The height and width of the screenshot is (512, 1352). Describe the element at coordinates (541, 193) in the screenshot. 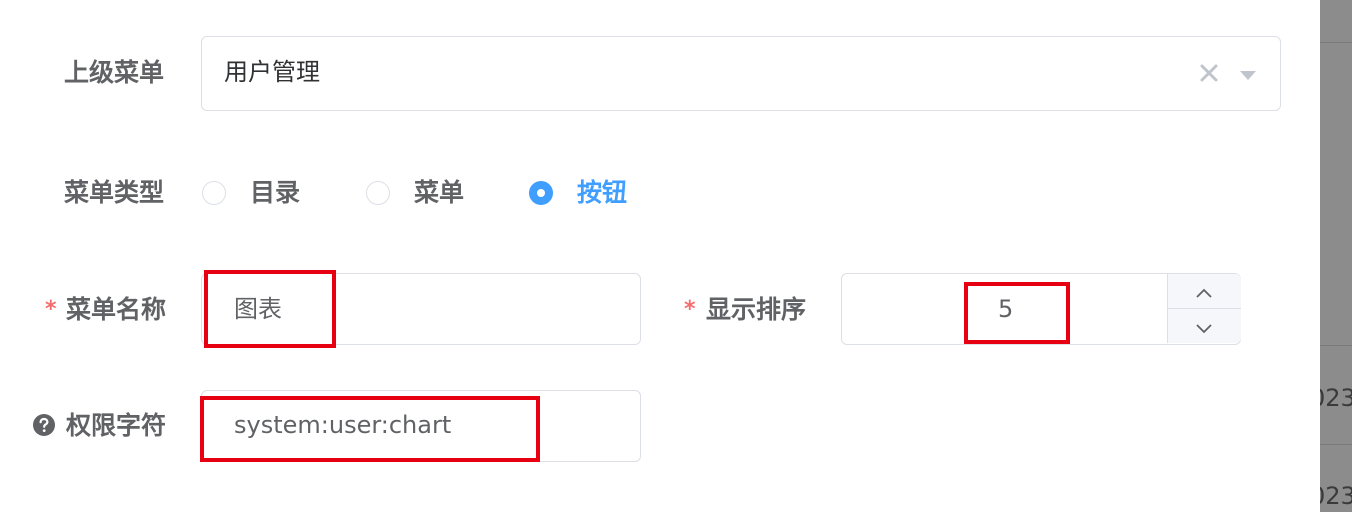

I see `radio-circle-checked` at that location.